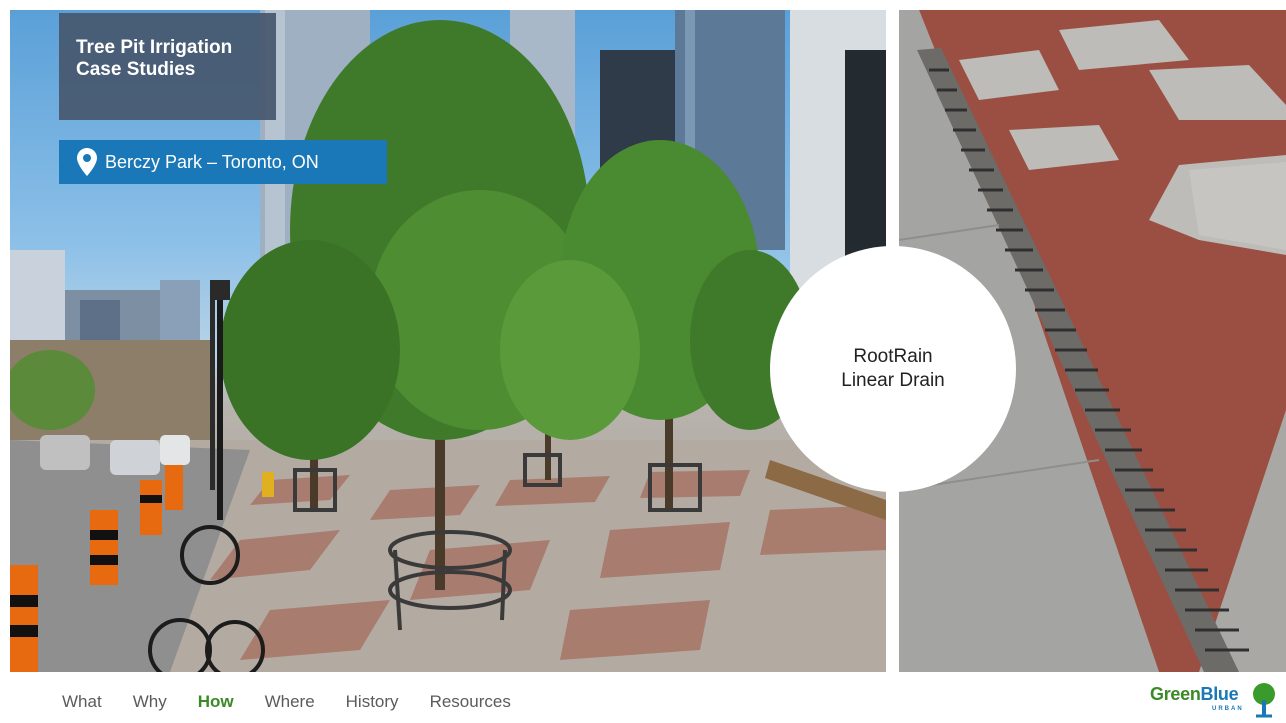 This screenshot has height=723, width=1286. What do you see at coordinates (154, 47) in the screenshot?
I see `slide-title-line-1: Tree Pit Irrigation` at bounding box center [154, 47].